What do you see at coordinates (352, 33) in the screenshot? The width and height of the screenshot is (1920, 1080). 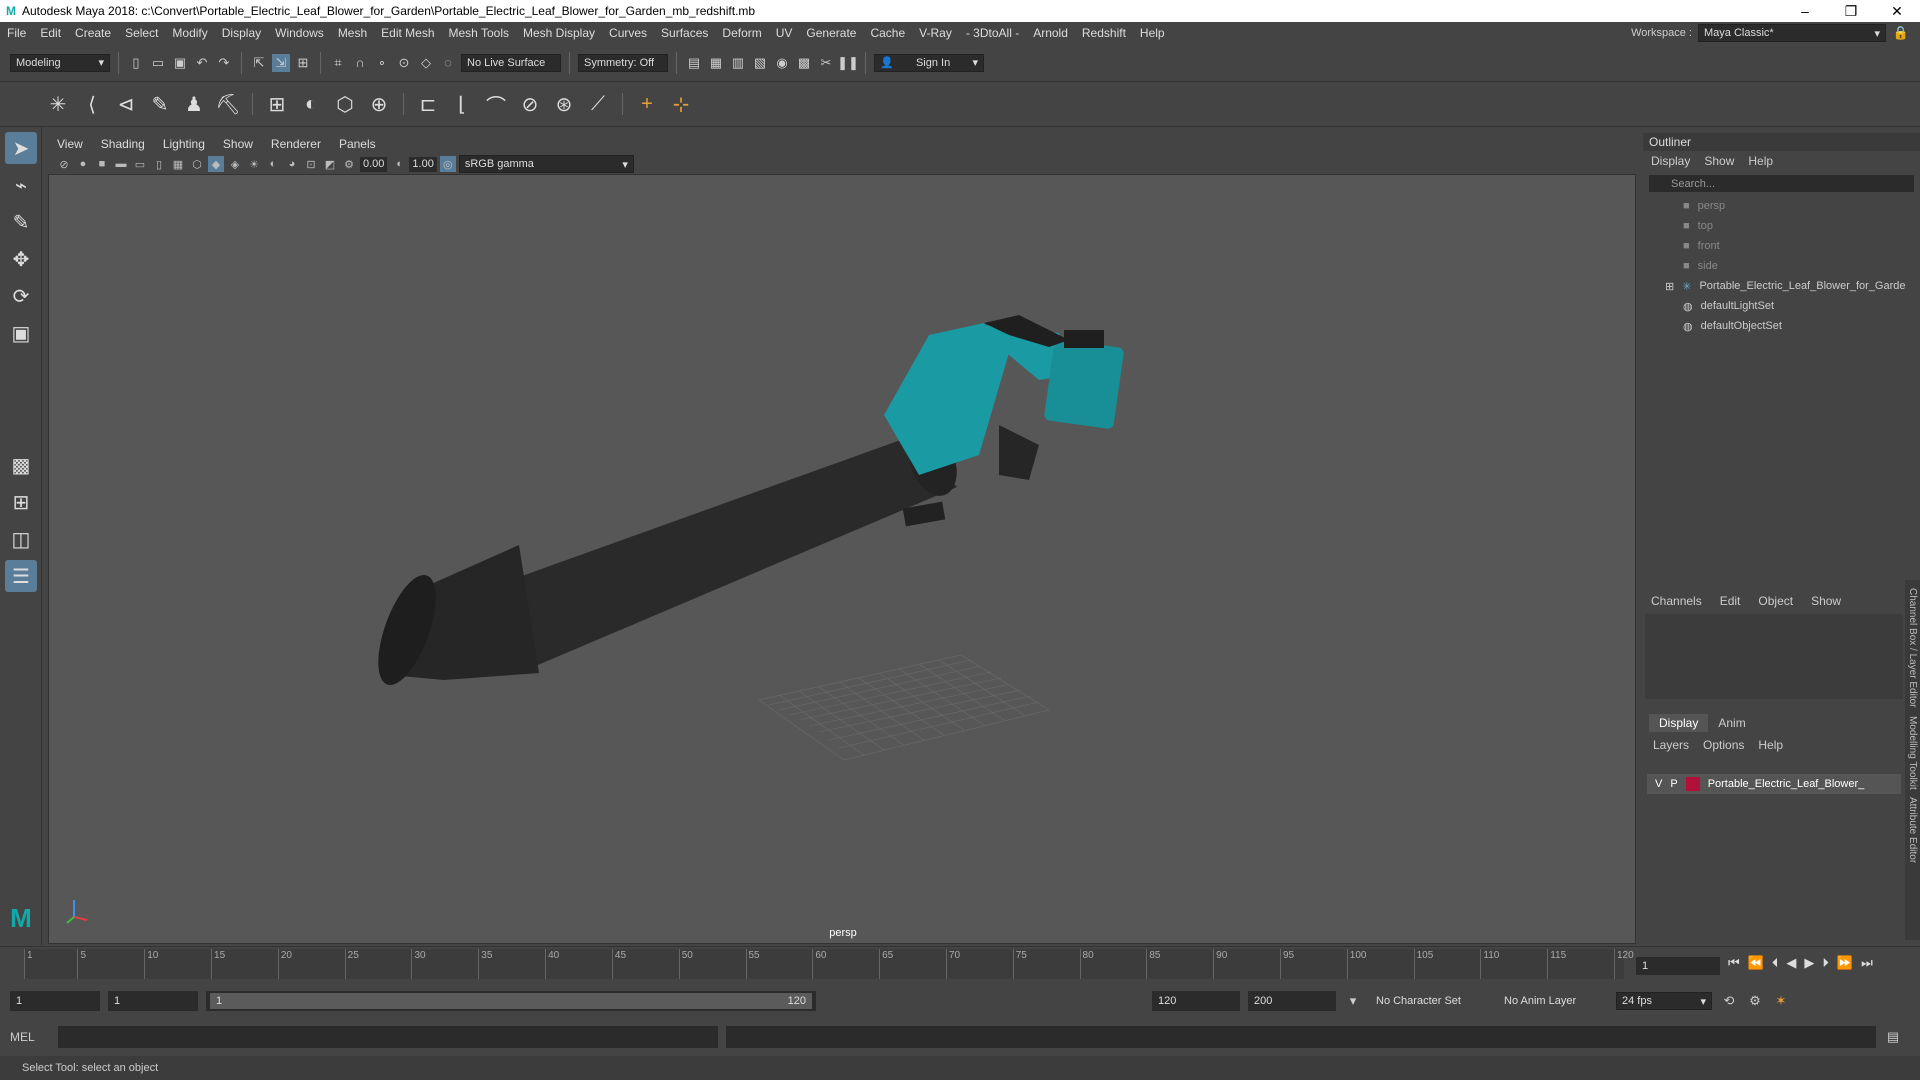 I see `menu-mesh: Mesh` at bounding box center [352, 33].